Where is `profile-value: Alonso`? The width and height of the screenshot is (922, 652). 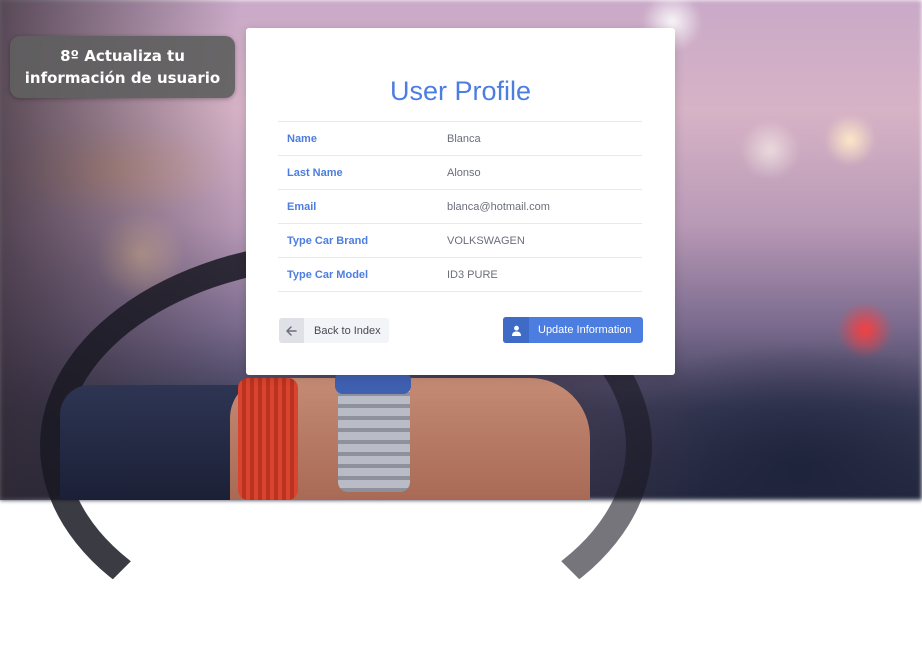
profile-value: Alonso is located at coordinates (464, 172).